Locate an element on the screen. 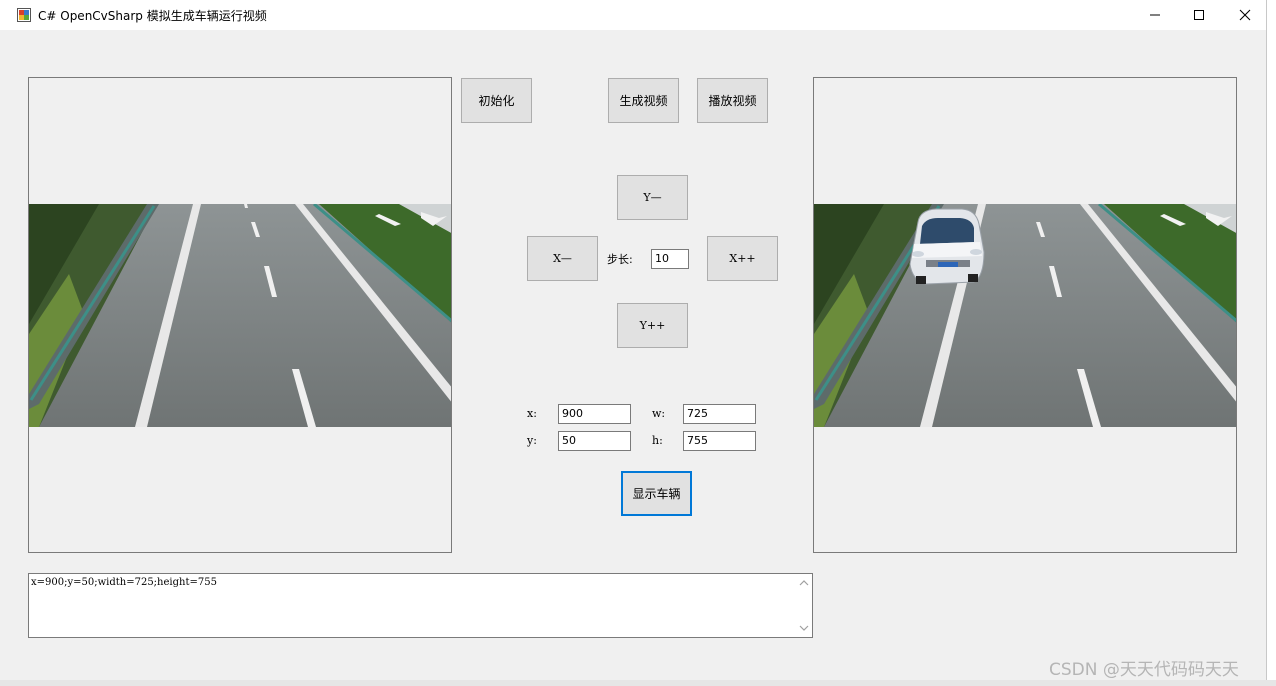  desktop-background is located at coordinates (1271, 343).